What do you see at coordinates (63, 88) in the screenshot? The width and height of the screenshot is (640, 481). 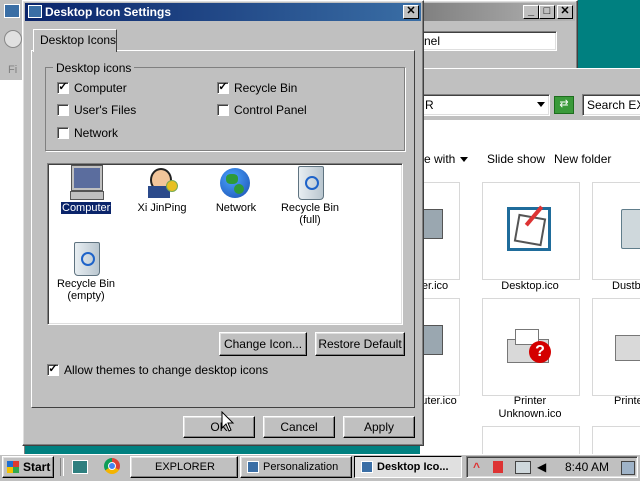 I see `computer-checkbox: ✓` at bounding box center [63, 88].